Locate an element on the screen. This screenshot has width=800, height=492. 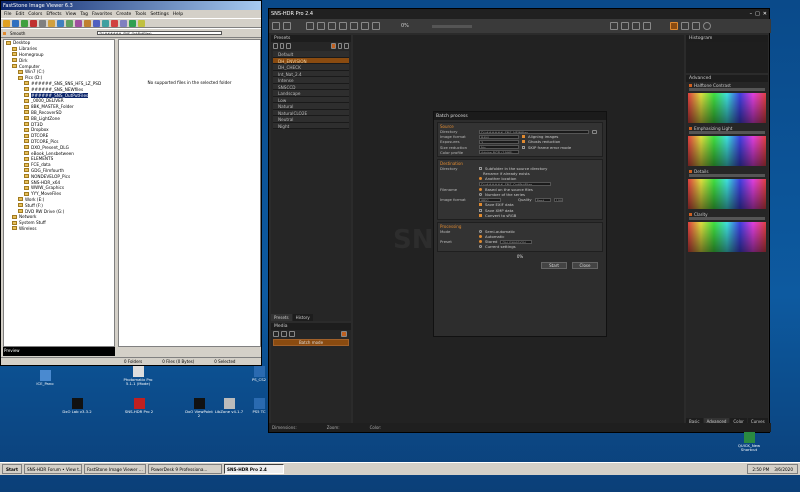
start-button: Start is located at coordinates (12, 469).